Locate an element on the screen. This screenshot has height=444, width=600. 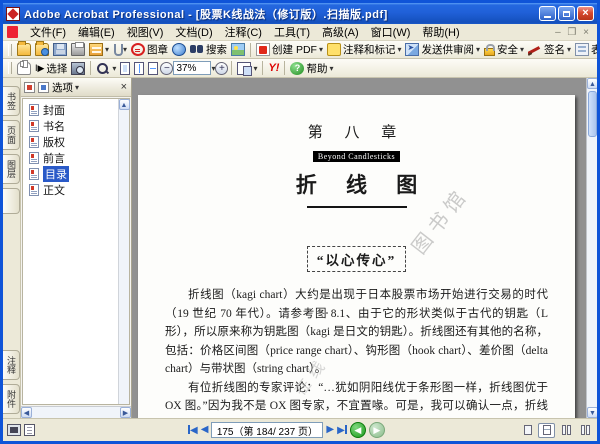
continuous-layout-button is located at coordinates (546, 430).